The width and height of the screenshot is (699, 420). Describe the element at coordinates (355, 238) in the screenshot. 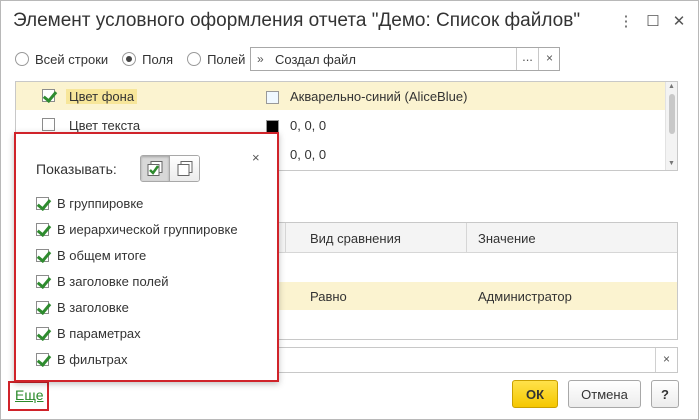

I see `column-header-comparison: Вид сравнения` at that location.